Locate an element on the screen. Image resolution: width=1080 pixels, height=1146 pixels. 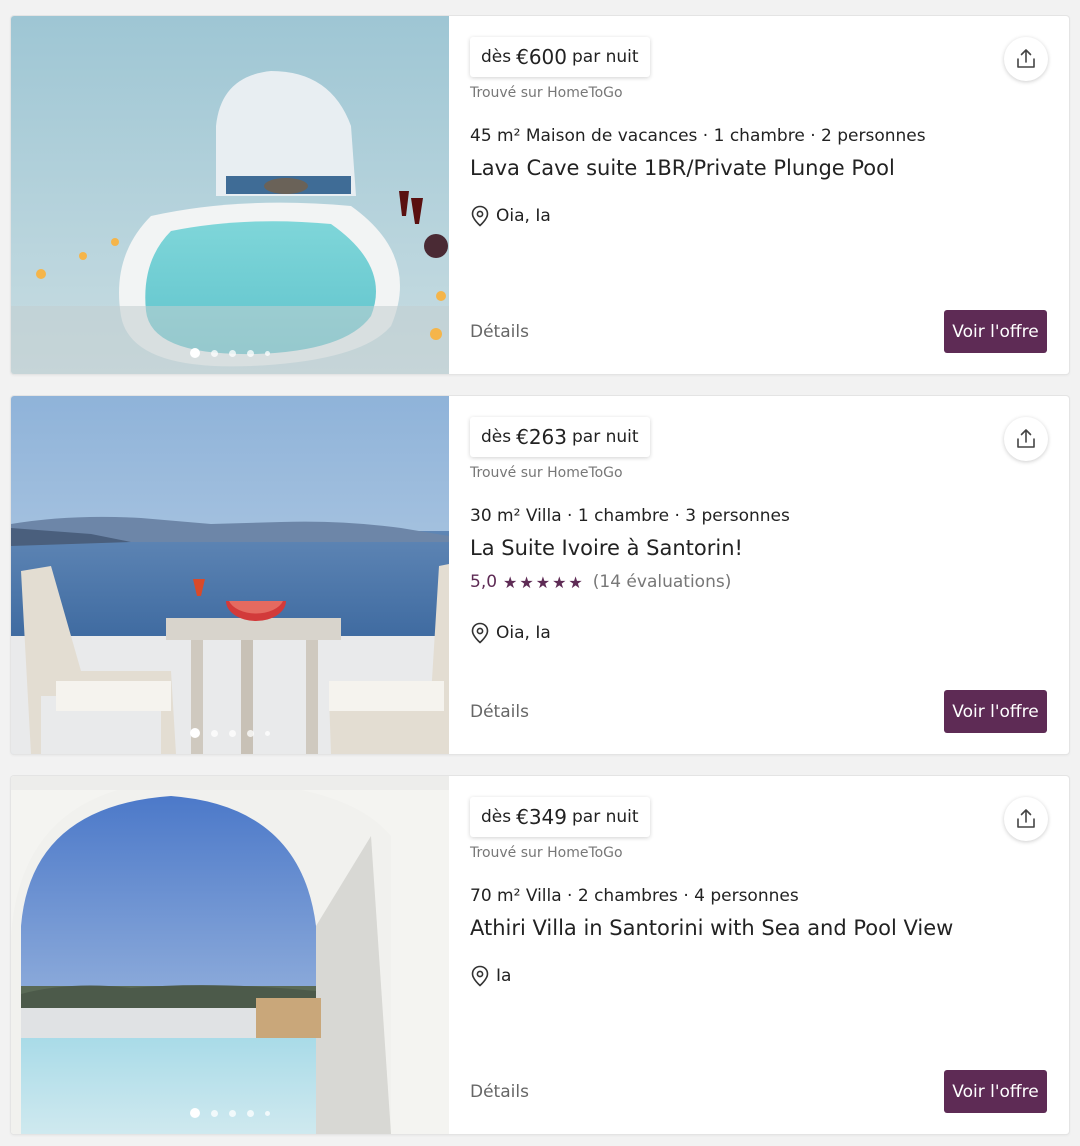
listing-rating: 5,0 ★★★★★ (14 évaluations) is located at coordinates (600, 582).